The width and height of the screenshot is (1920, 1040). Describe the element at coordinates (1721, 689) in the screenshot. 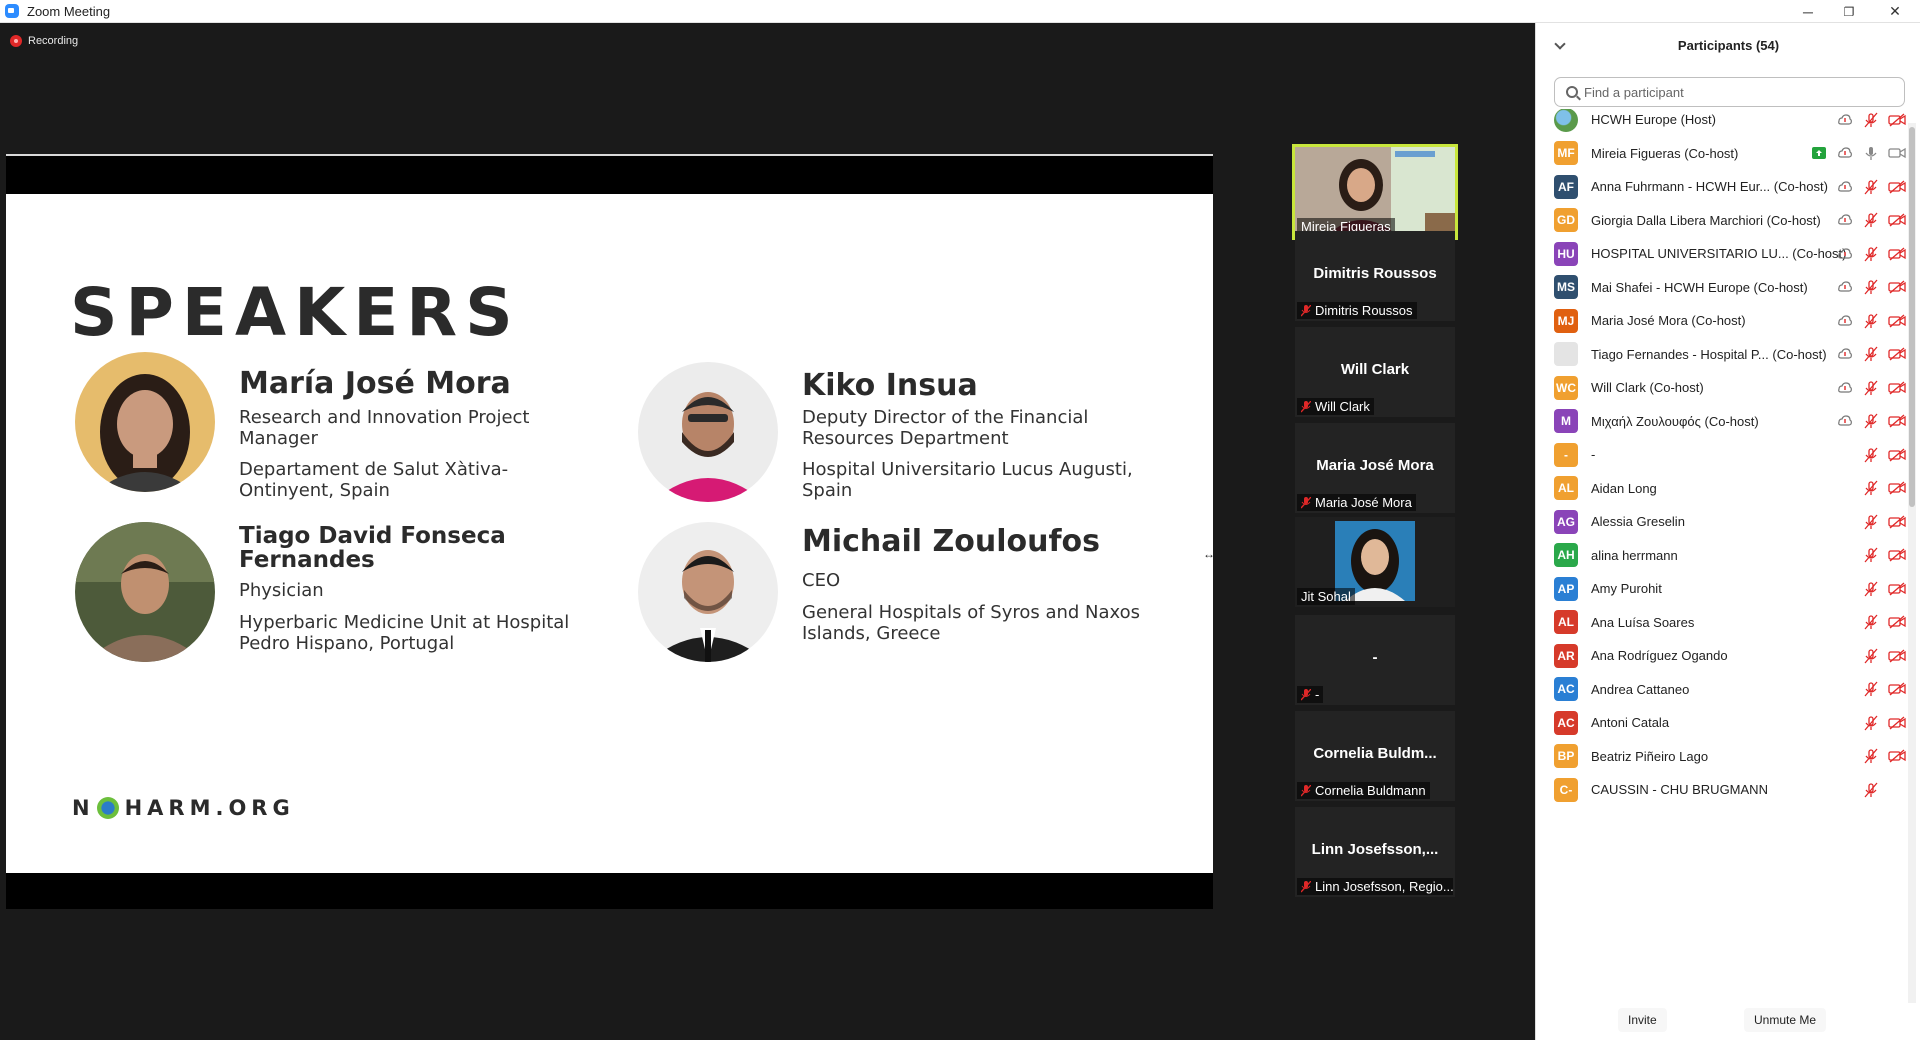

I see `participant-row: AC Andrea Cattaneo` at that location.